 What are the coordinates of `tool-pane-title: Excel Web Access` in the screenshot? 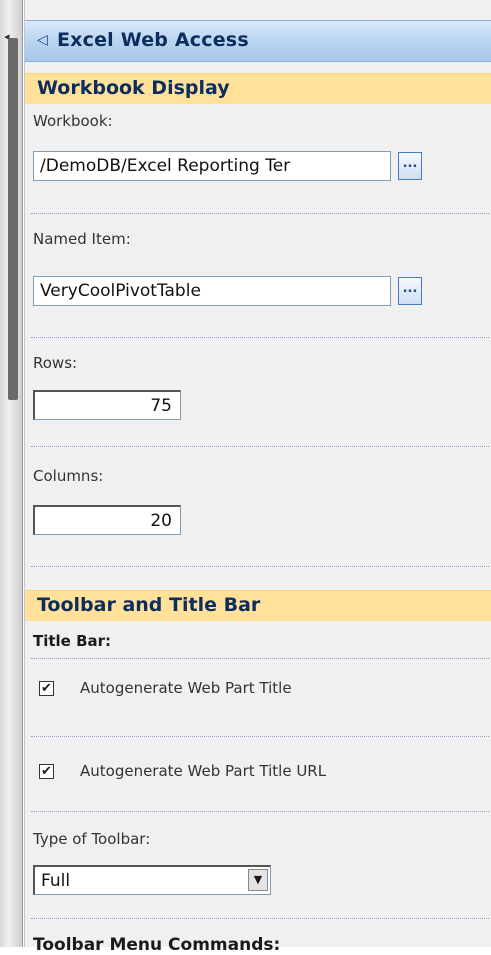 It's located at (153, 40).